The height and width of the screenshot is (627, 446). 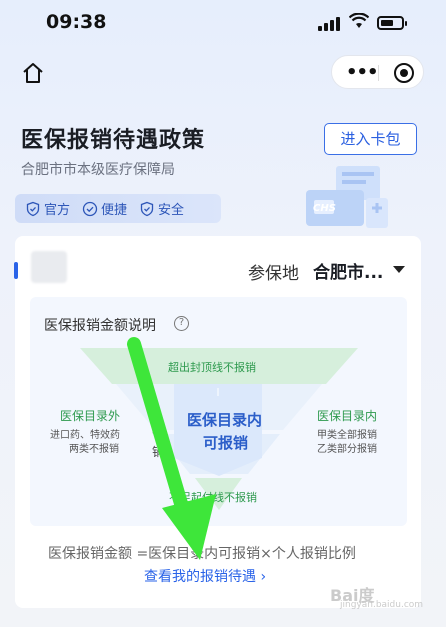 I want to click on in-catalog-desc1: 甲类全部报销, so click(x=347, y=435).